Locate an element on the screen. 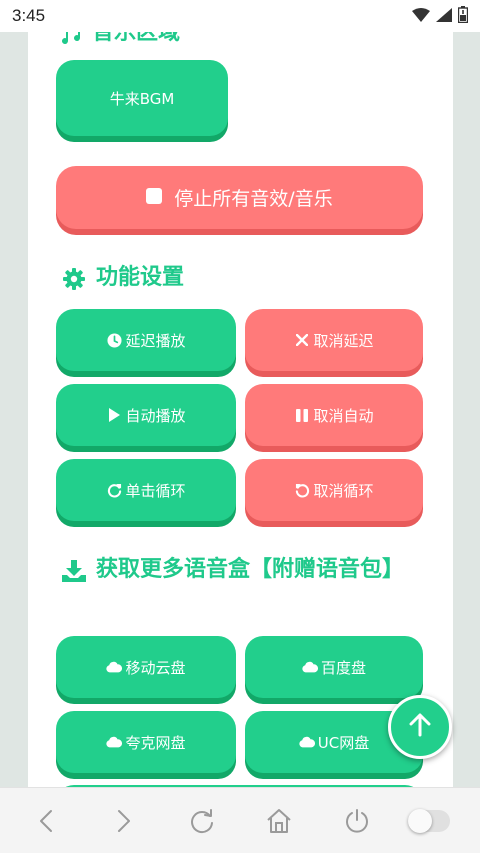 Image resolution: width=480 pixels, height=853 pixels. stop-all-label: 停止所有音效/音乐 is located at coordinates (253, 199).